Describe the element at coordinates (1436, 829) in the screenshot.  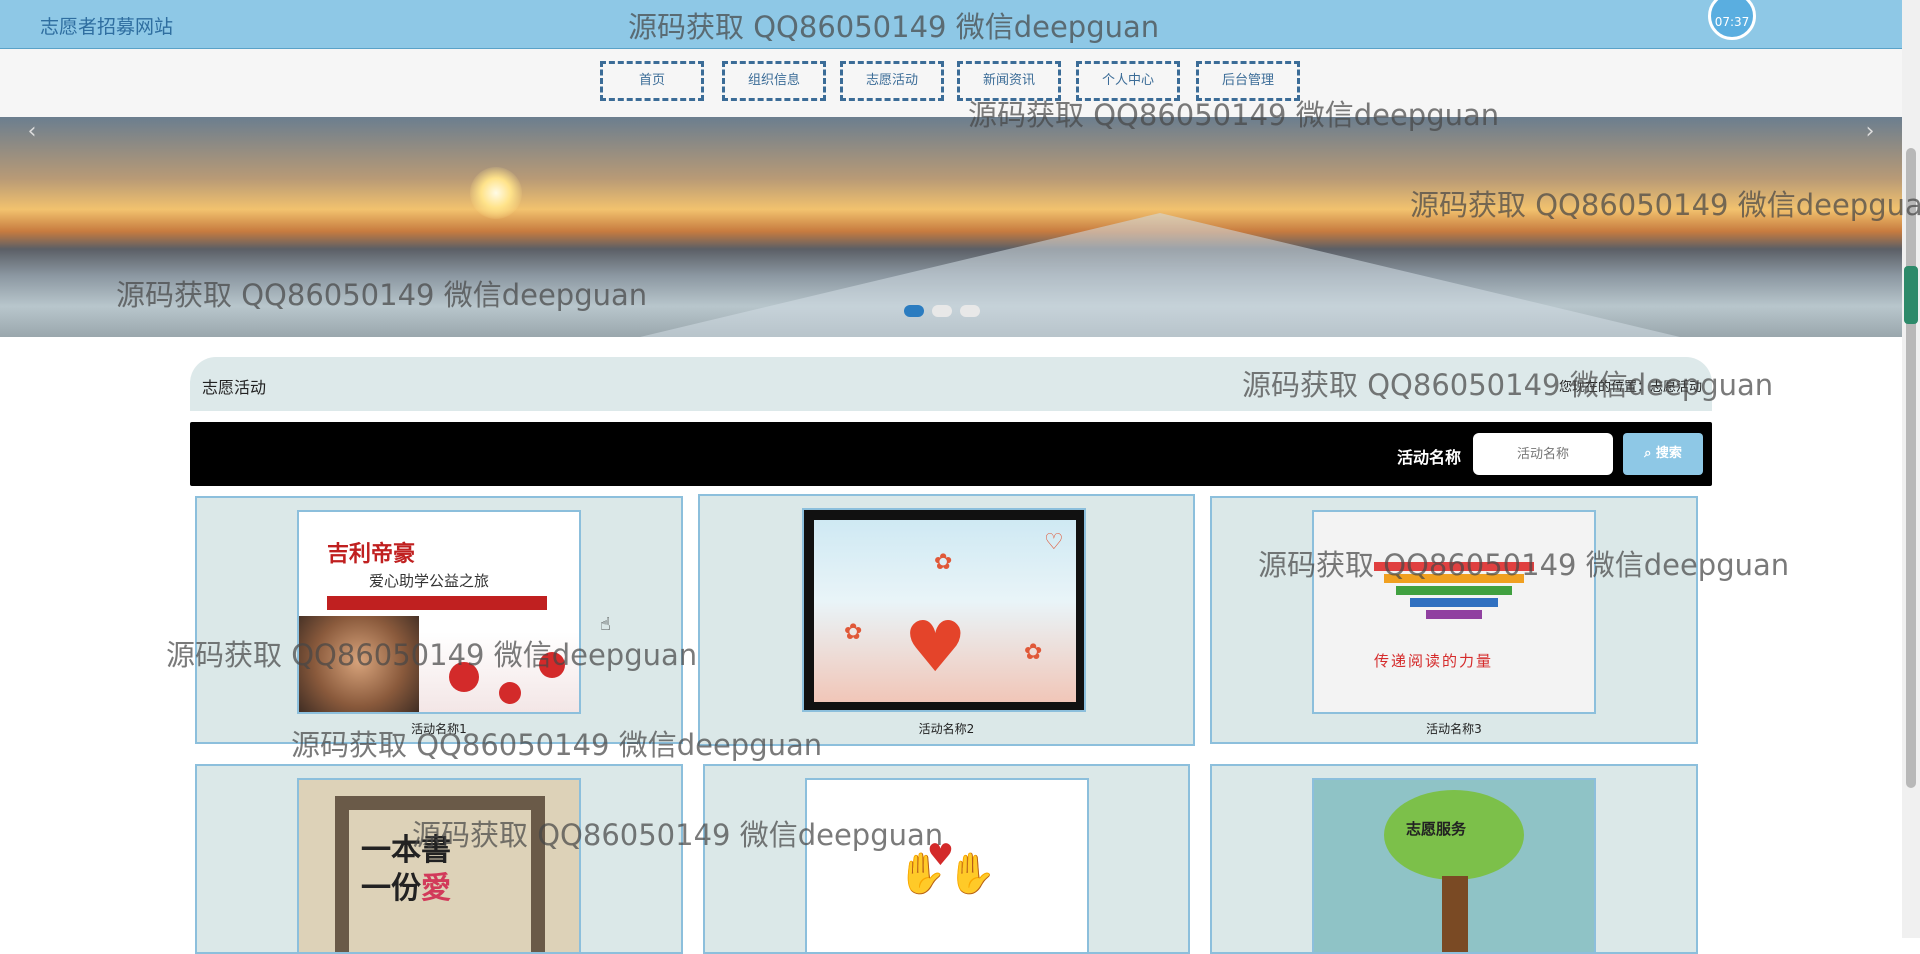
I see `poster-text: 志愿服务` at that location.